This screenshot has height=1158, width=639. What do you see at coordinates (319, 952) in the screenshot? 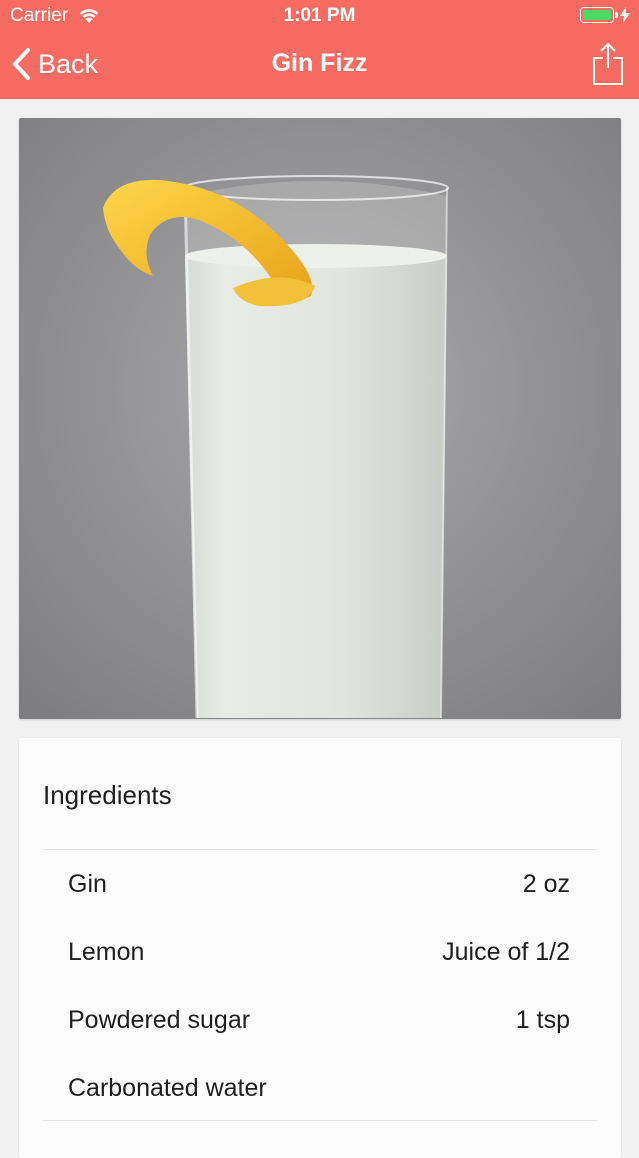
I see `ingredient-row: Lemon Juice of 1/2` at bounding box center [319, 952].